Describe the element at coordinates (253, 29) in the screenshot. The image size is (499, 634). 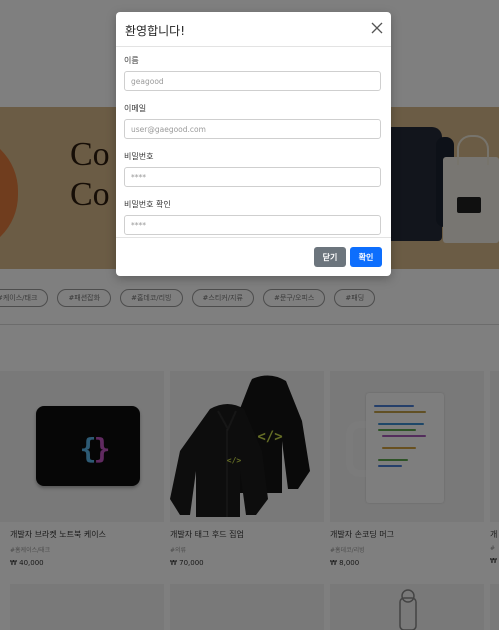
I see `modal-header: 환영합니다!` at that location.